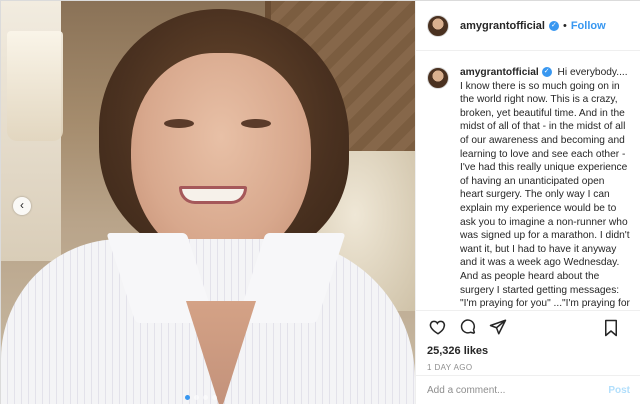 This screenshot has height=404, width=640. I want to click on heart-icon, so click(438, 327).